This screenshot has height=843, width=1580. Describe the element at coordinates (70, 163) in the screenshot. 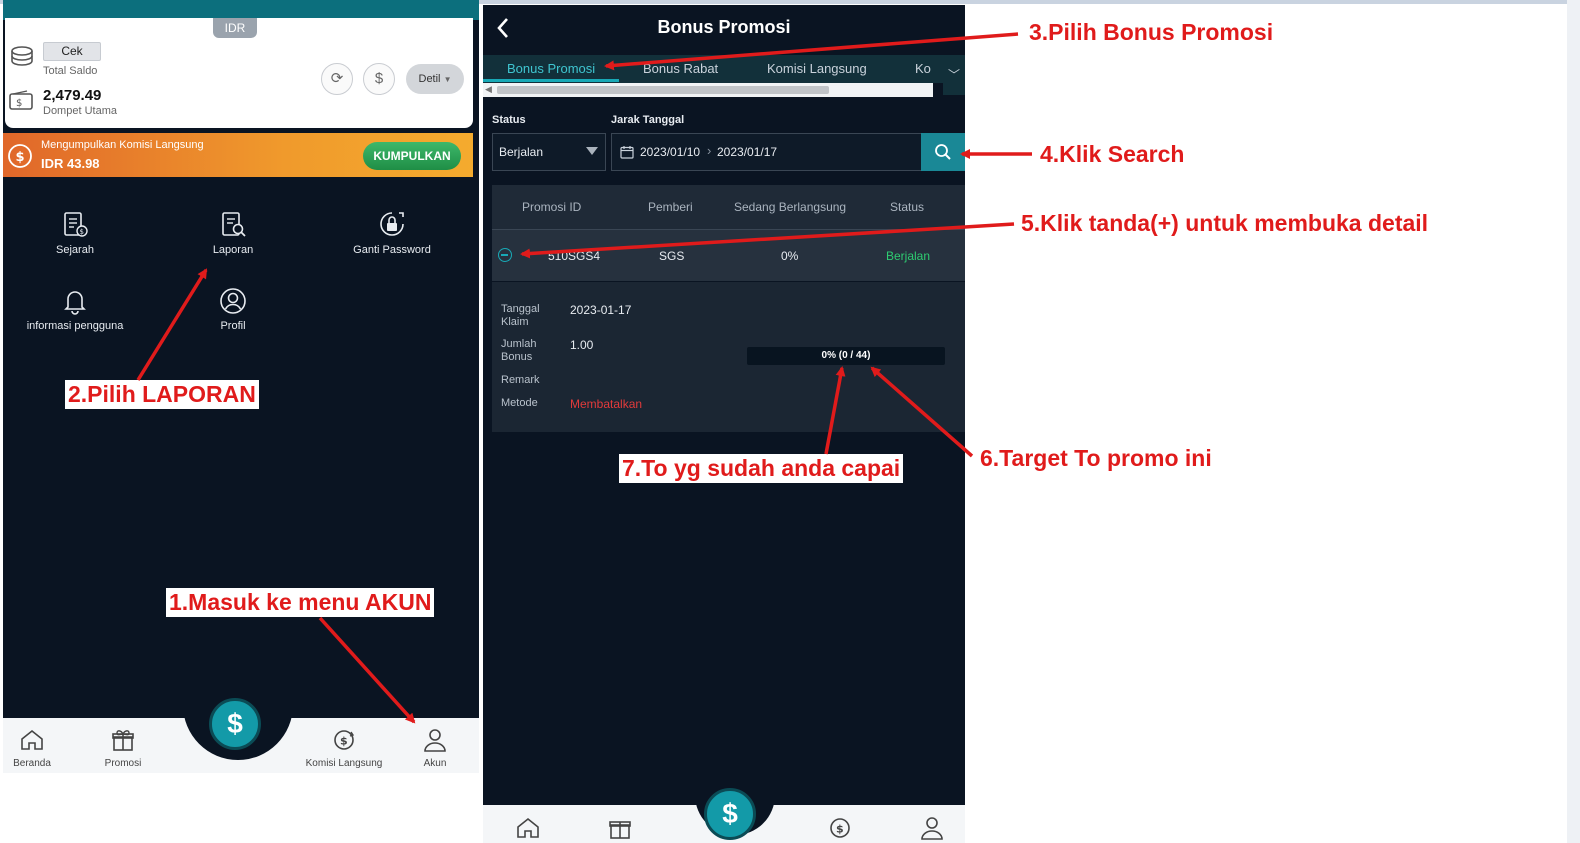

I see `commission-amount: IDR 43.98` at that location.